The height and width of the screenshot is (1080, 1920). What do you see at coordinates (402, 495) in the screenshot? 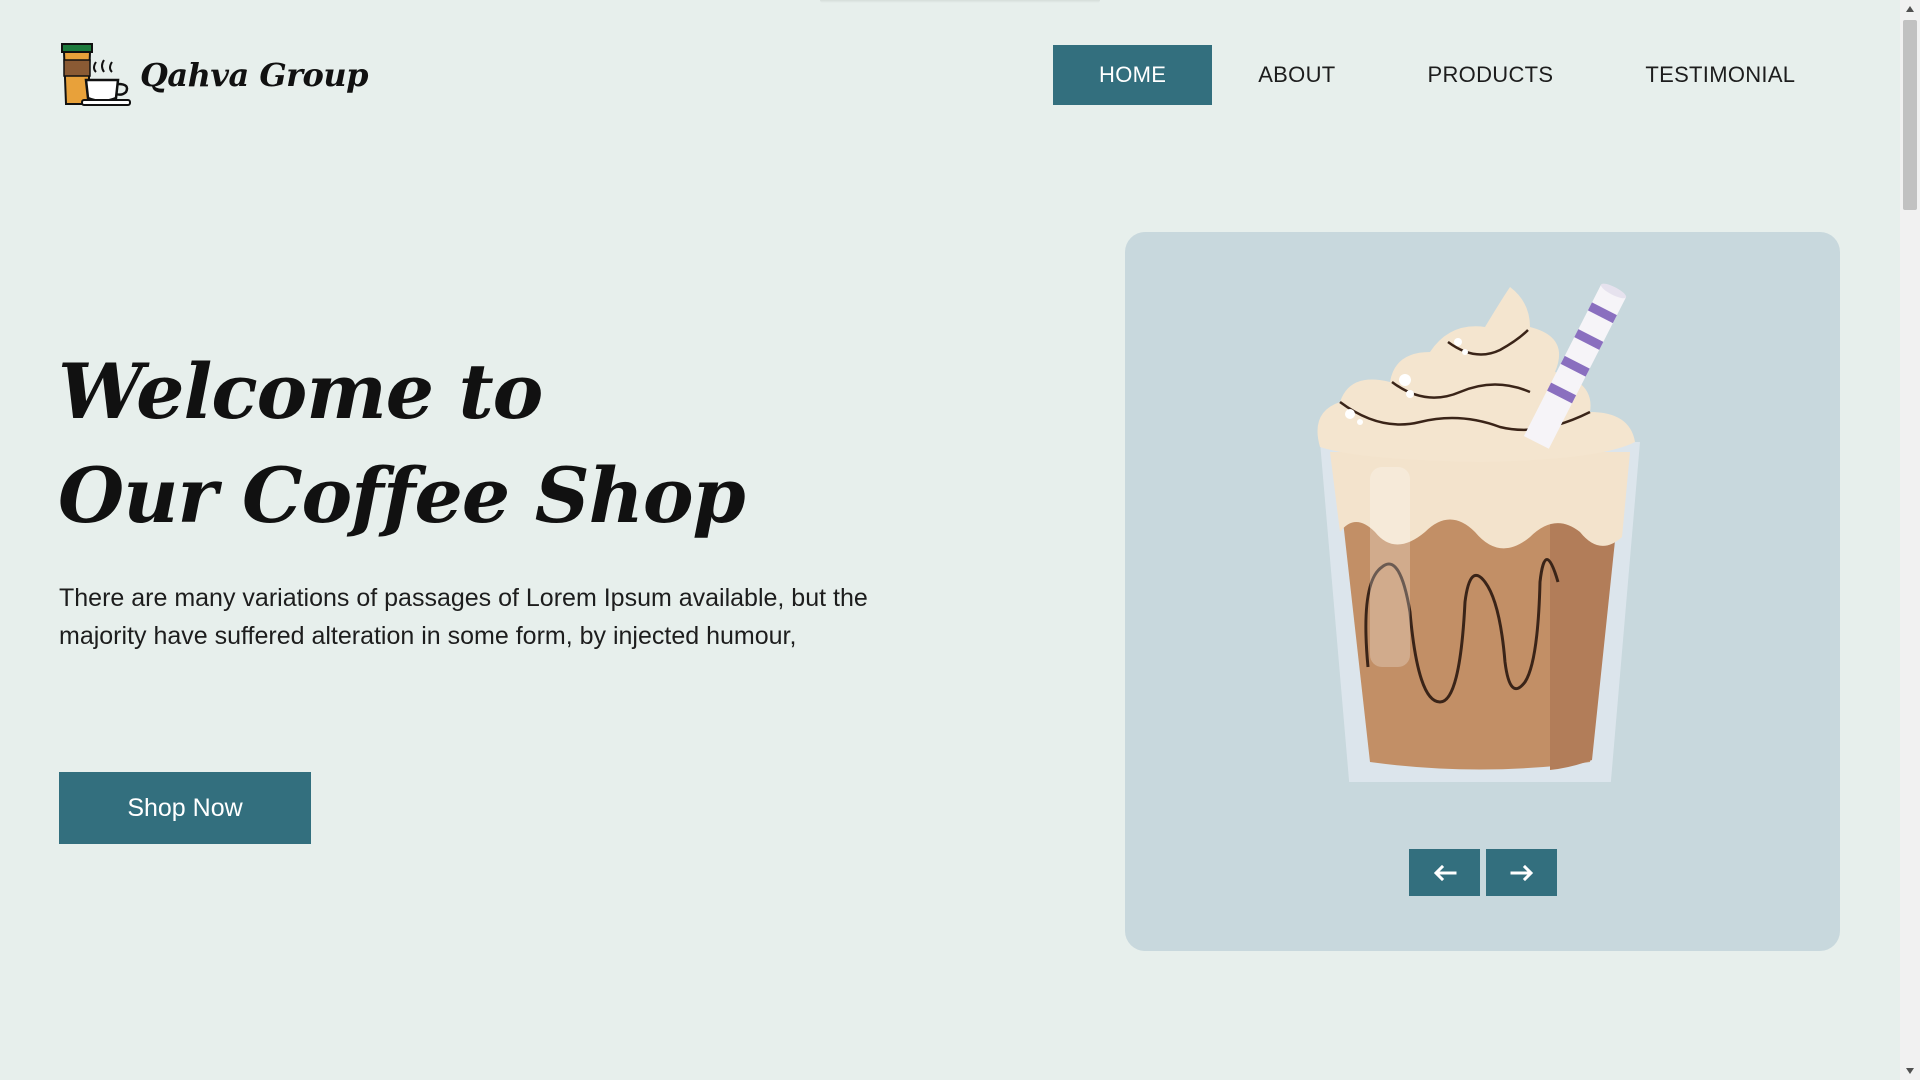
I see `hero-title-line-2: Our Coffee Shop` at bounding box center [402, 495].